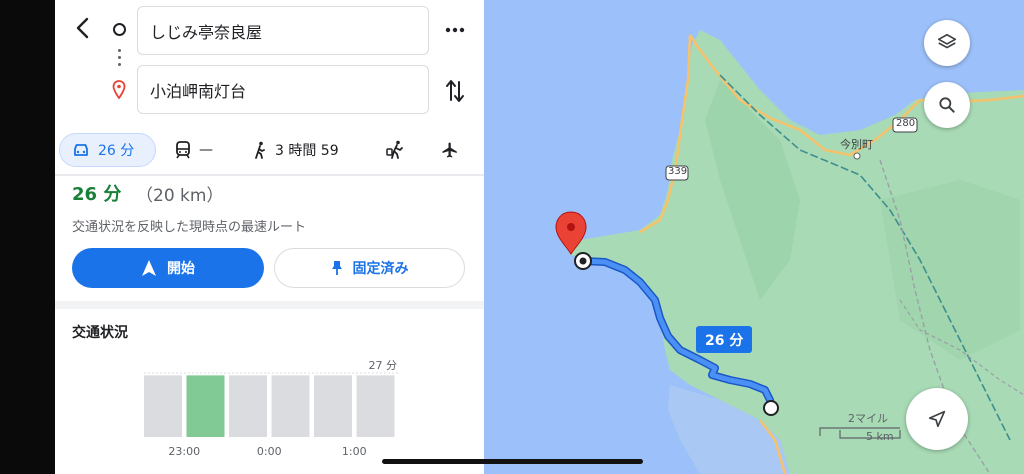 This screenshot has width=1024, height=474. I want to click on more-options-button, so click(455, 30).